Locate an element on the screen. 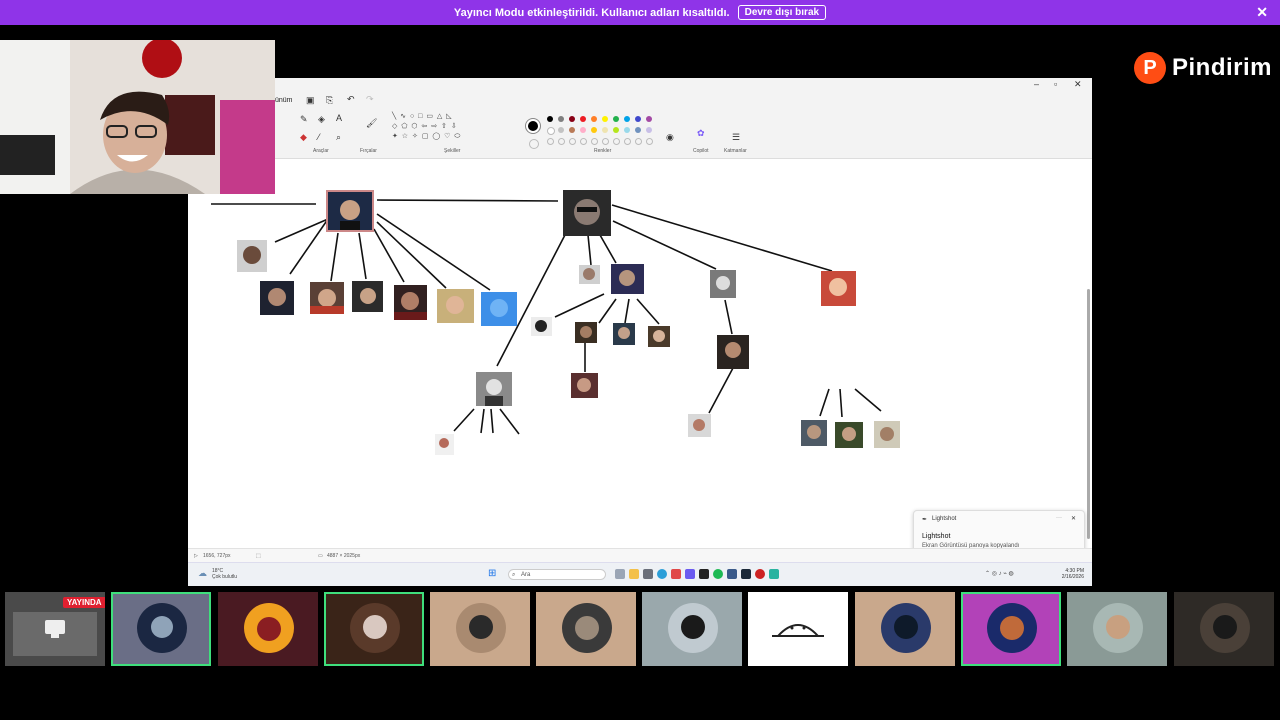 The height and width of the screenshot is (720, 1280). paint-icon is located at coordinates (774, 574).